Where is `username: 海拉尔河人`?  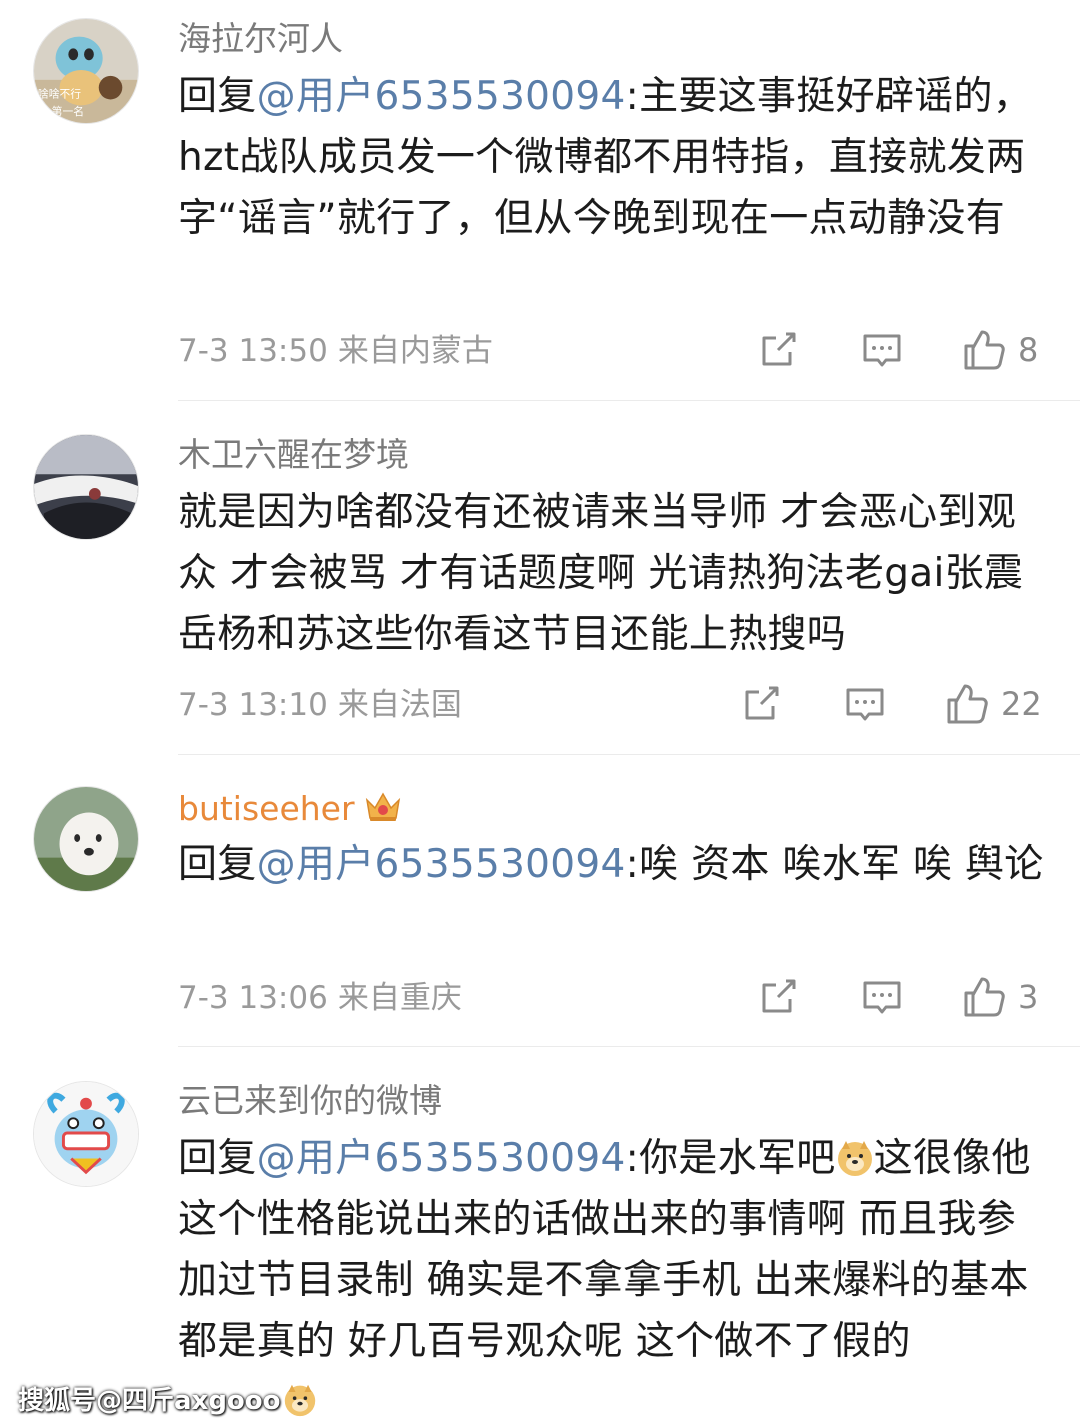
username: 海拉尔河人 is located at coordinates (260, 39).